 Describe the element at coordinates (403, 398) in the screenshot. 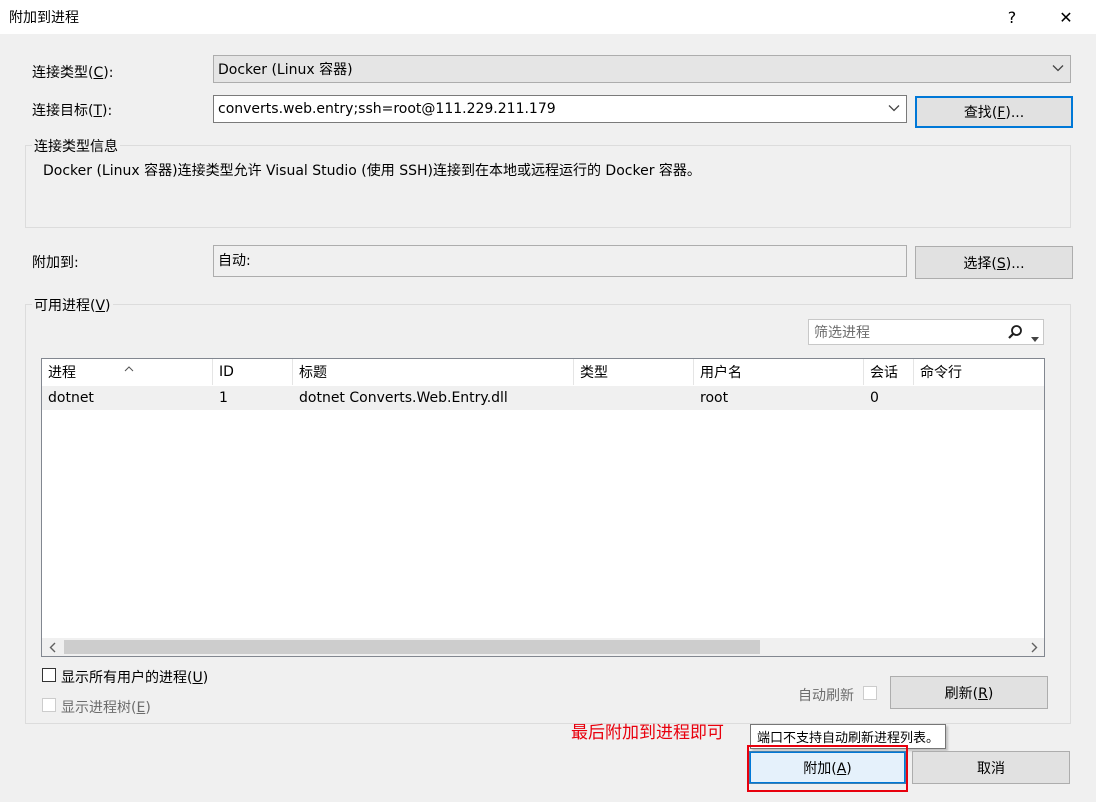

I see `cell-title: dotnet Converts.Web.Entry.dll` at that location.